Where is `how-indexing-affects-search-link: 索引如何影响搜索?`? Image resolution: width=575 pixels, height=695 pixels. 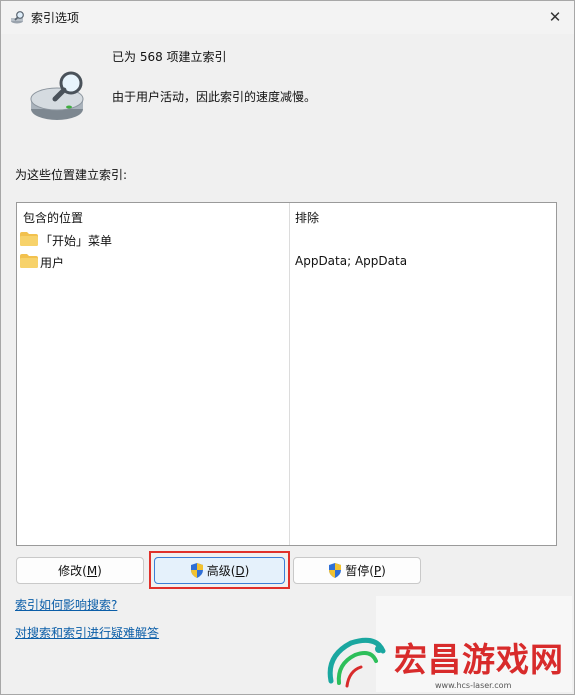 how-indexing-affects-search-link: 索引如何影响搜索? is located at coordinates (66, 604).